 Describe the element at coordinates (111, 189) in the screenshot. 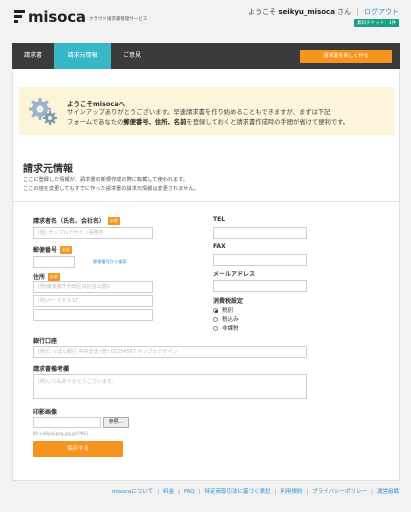

I see `section-desc-line2: ここの値を変更してもすでに作った請求書の請求元情報は変更されません。` at that location.